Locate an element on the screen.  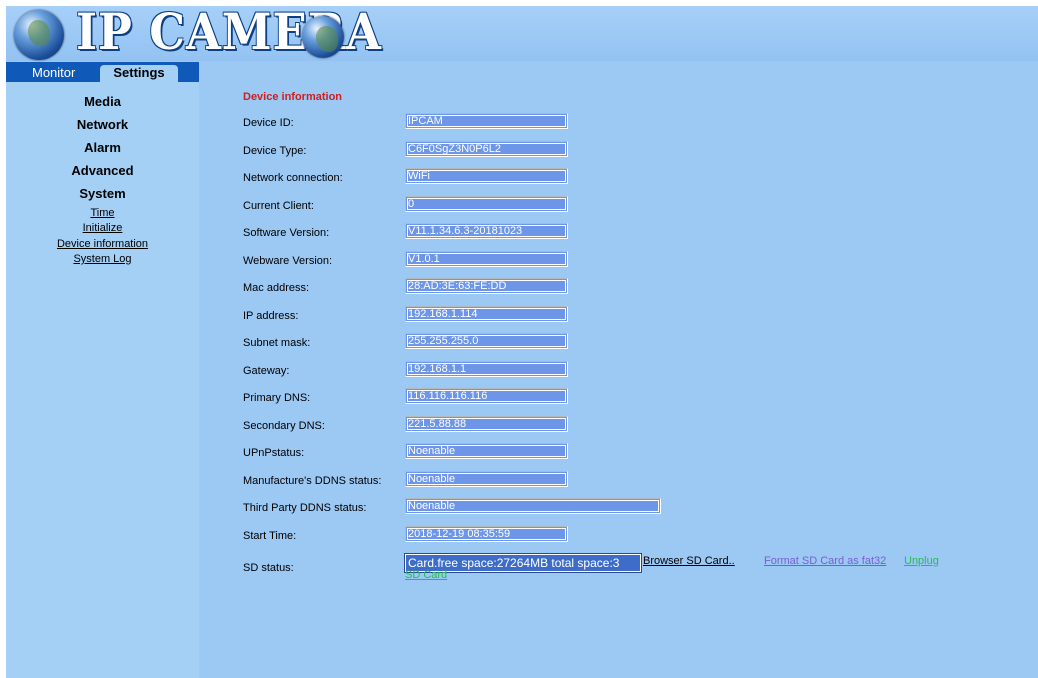
tab-monitor: Monitor is located at coordinates (53, 73).